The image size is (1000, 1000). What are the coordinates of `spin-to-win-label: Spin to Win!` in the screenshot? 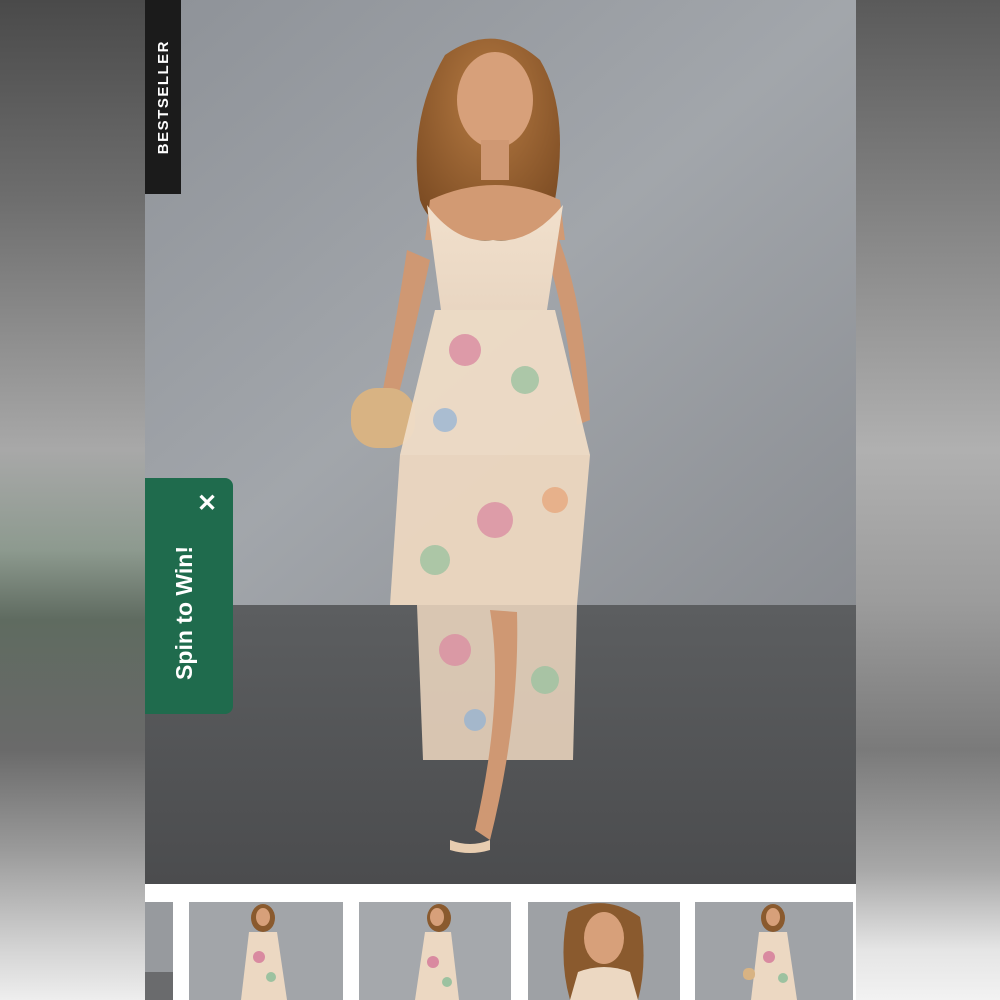 It's located at (183, 613).